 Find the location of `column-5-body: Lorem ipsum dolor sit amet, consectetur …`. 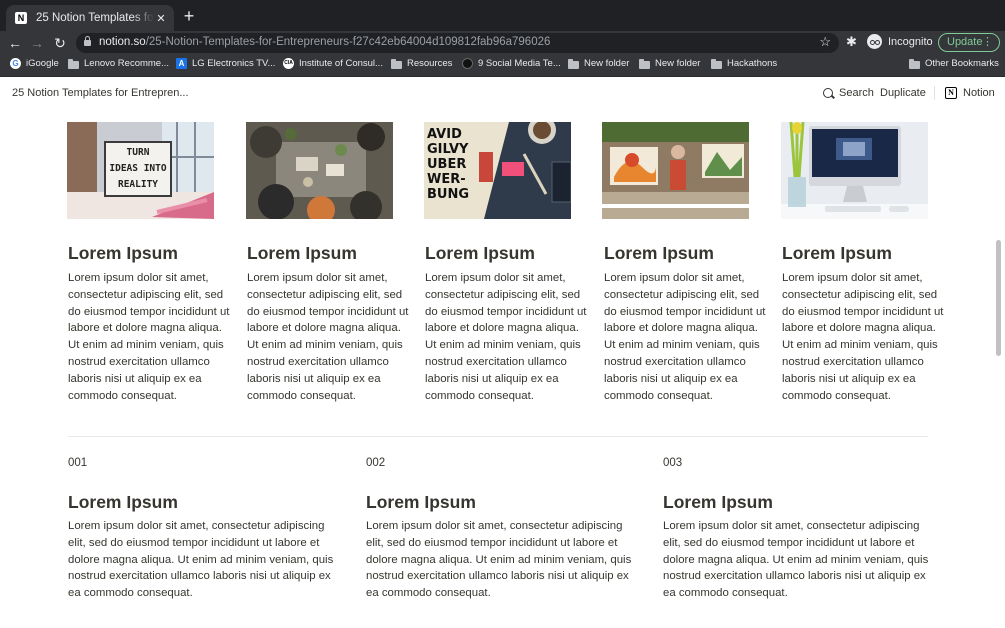

column-5-body: Lorem ipsum dolor sit amet, consectetur … is located at coordinates (863, 337).